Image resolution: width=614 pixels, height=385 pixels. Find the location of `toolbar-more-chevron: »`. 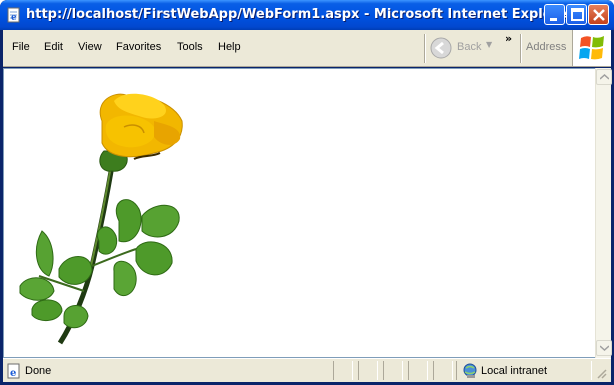

toolbar-more-chevron: » is located at coordinates (508, 38).